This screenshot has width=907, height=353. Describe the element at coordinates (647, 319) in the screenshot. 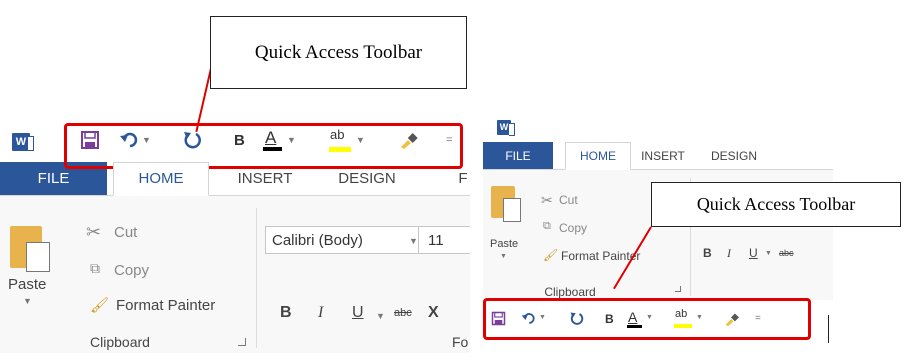

I see `qat-highlight-right` at that location.